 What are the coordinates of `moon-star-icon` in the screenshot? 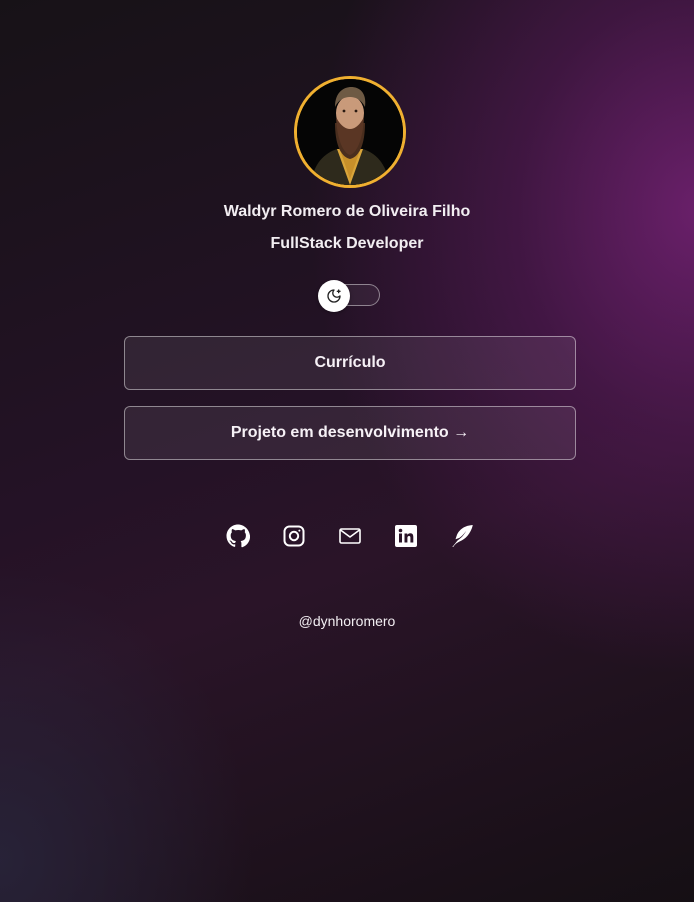 It's located at (334, 296).